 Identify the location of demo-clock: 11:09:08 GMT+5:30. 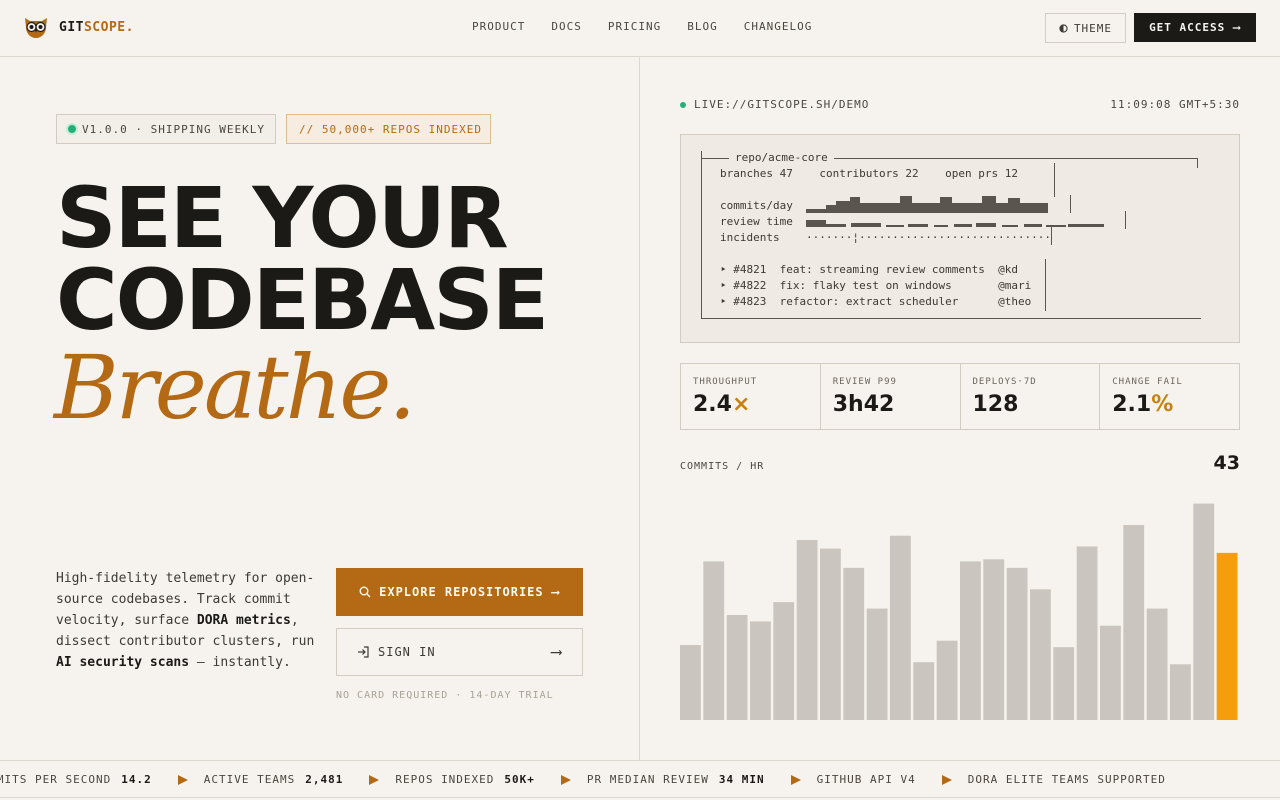
(1175, 104).